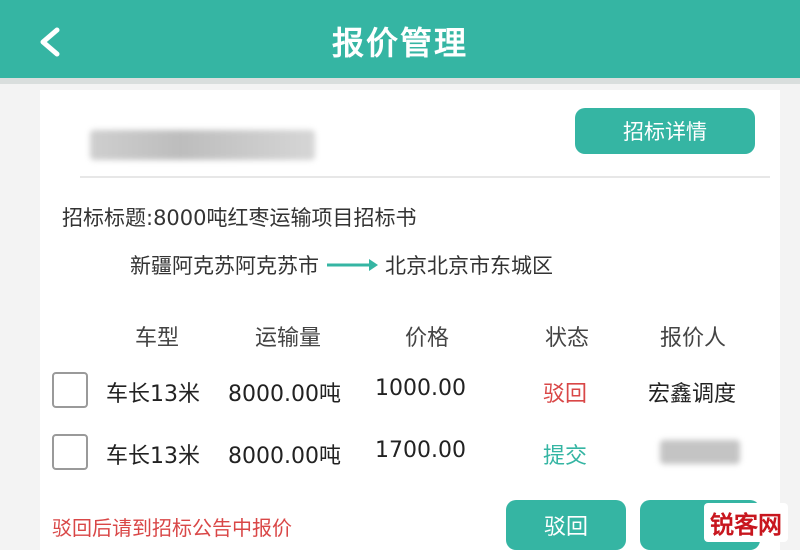 This screenshot has width=800, height=550. I want to click on watermark-logo: 锐客网, so click(746, 522).